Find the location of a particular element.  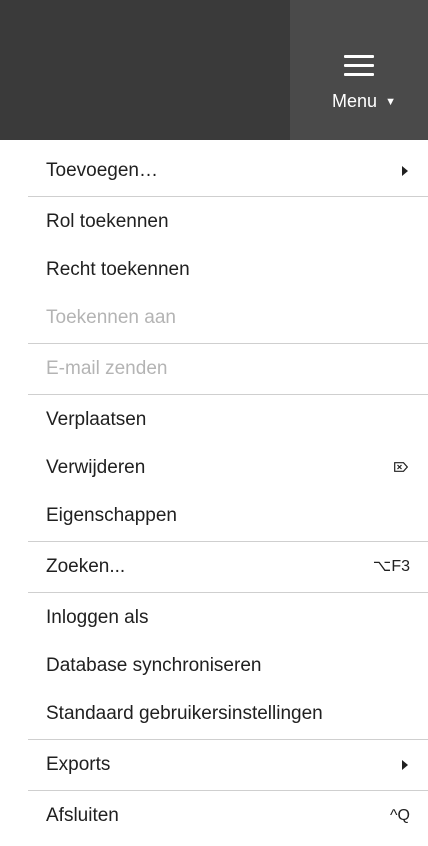

shortcut-label: ⌥F3 is located at coordinates (391, 566).